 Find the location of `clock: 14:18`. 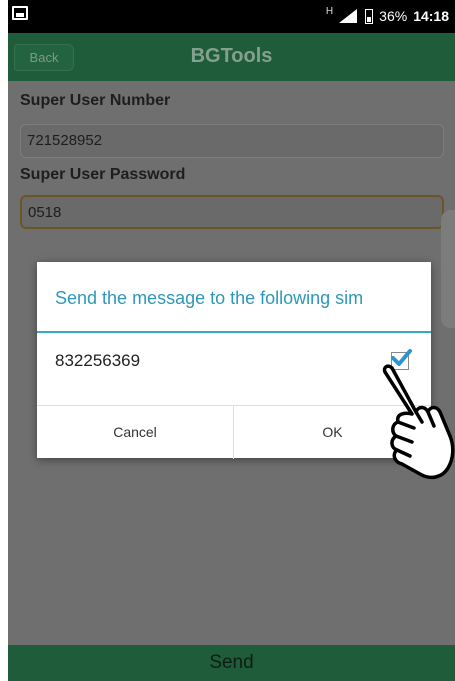

clock: 14:18 is located at coordinates (431, 16).